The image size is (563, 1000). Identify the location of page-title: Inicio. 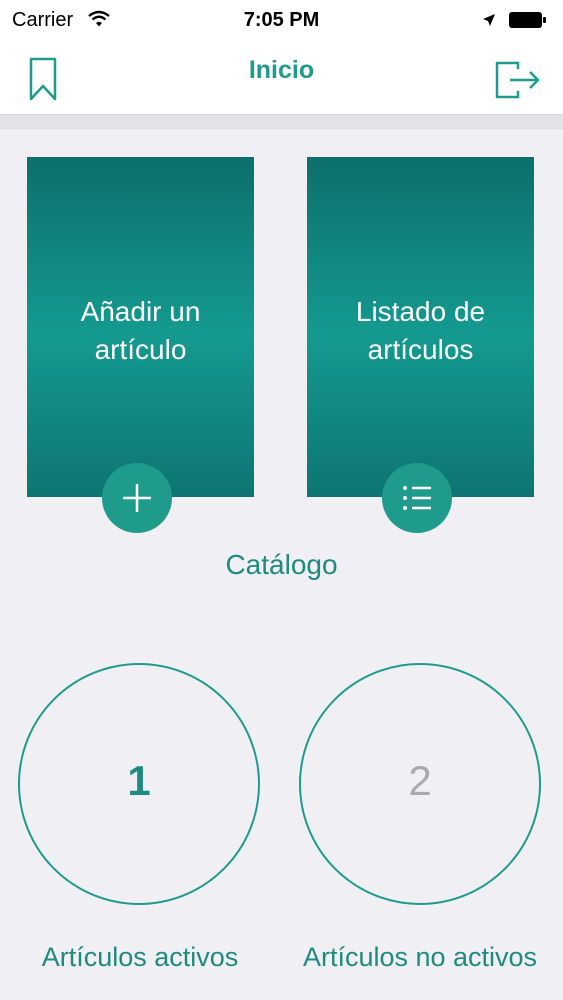
(281, 70).